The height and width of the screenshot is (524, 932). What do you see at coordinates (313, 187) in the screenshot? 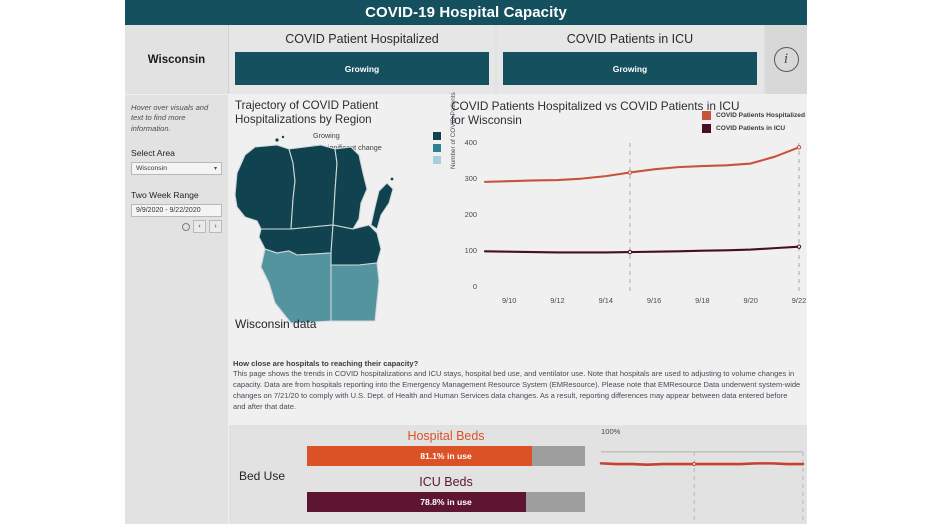
I see `map-region-north-central` at bounding box center [313, 187].